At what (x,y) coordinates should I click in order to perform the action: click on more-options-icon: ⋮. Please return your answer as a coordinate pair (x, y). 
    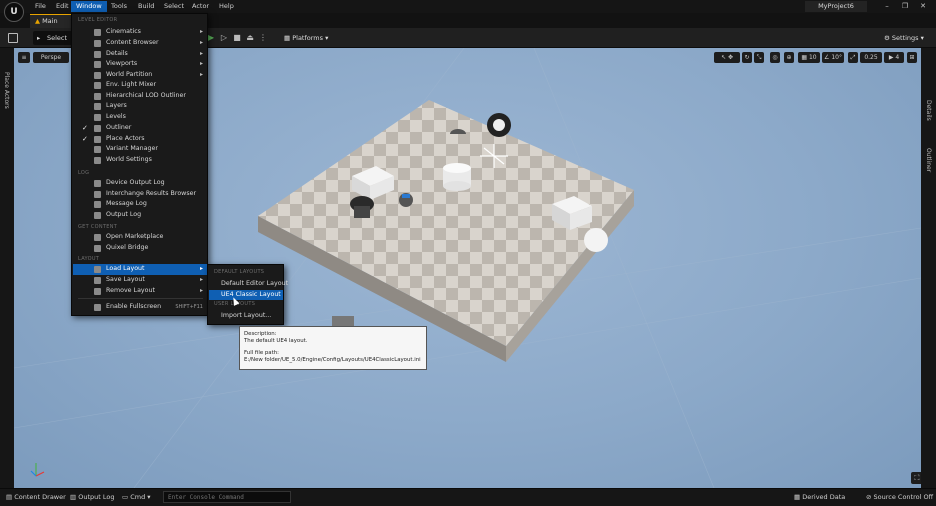
    Looking at the image, I should click on (263, 38).